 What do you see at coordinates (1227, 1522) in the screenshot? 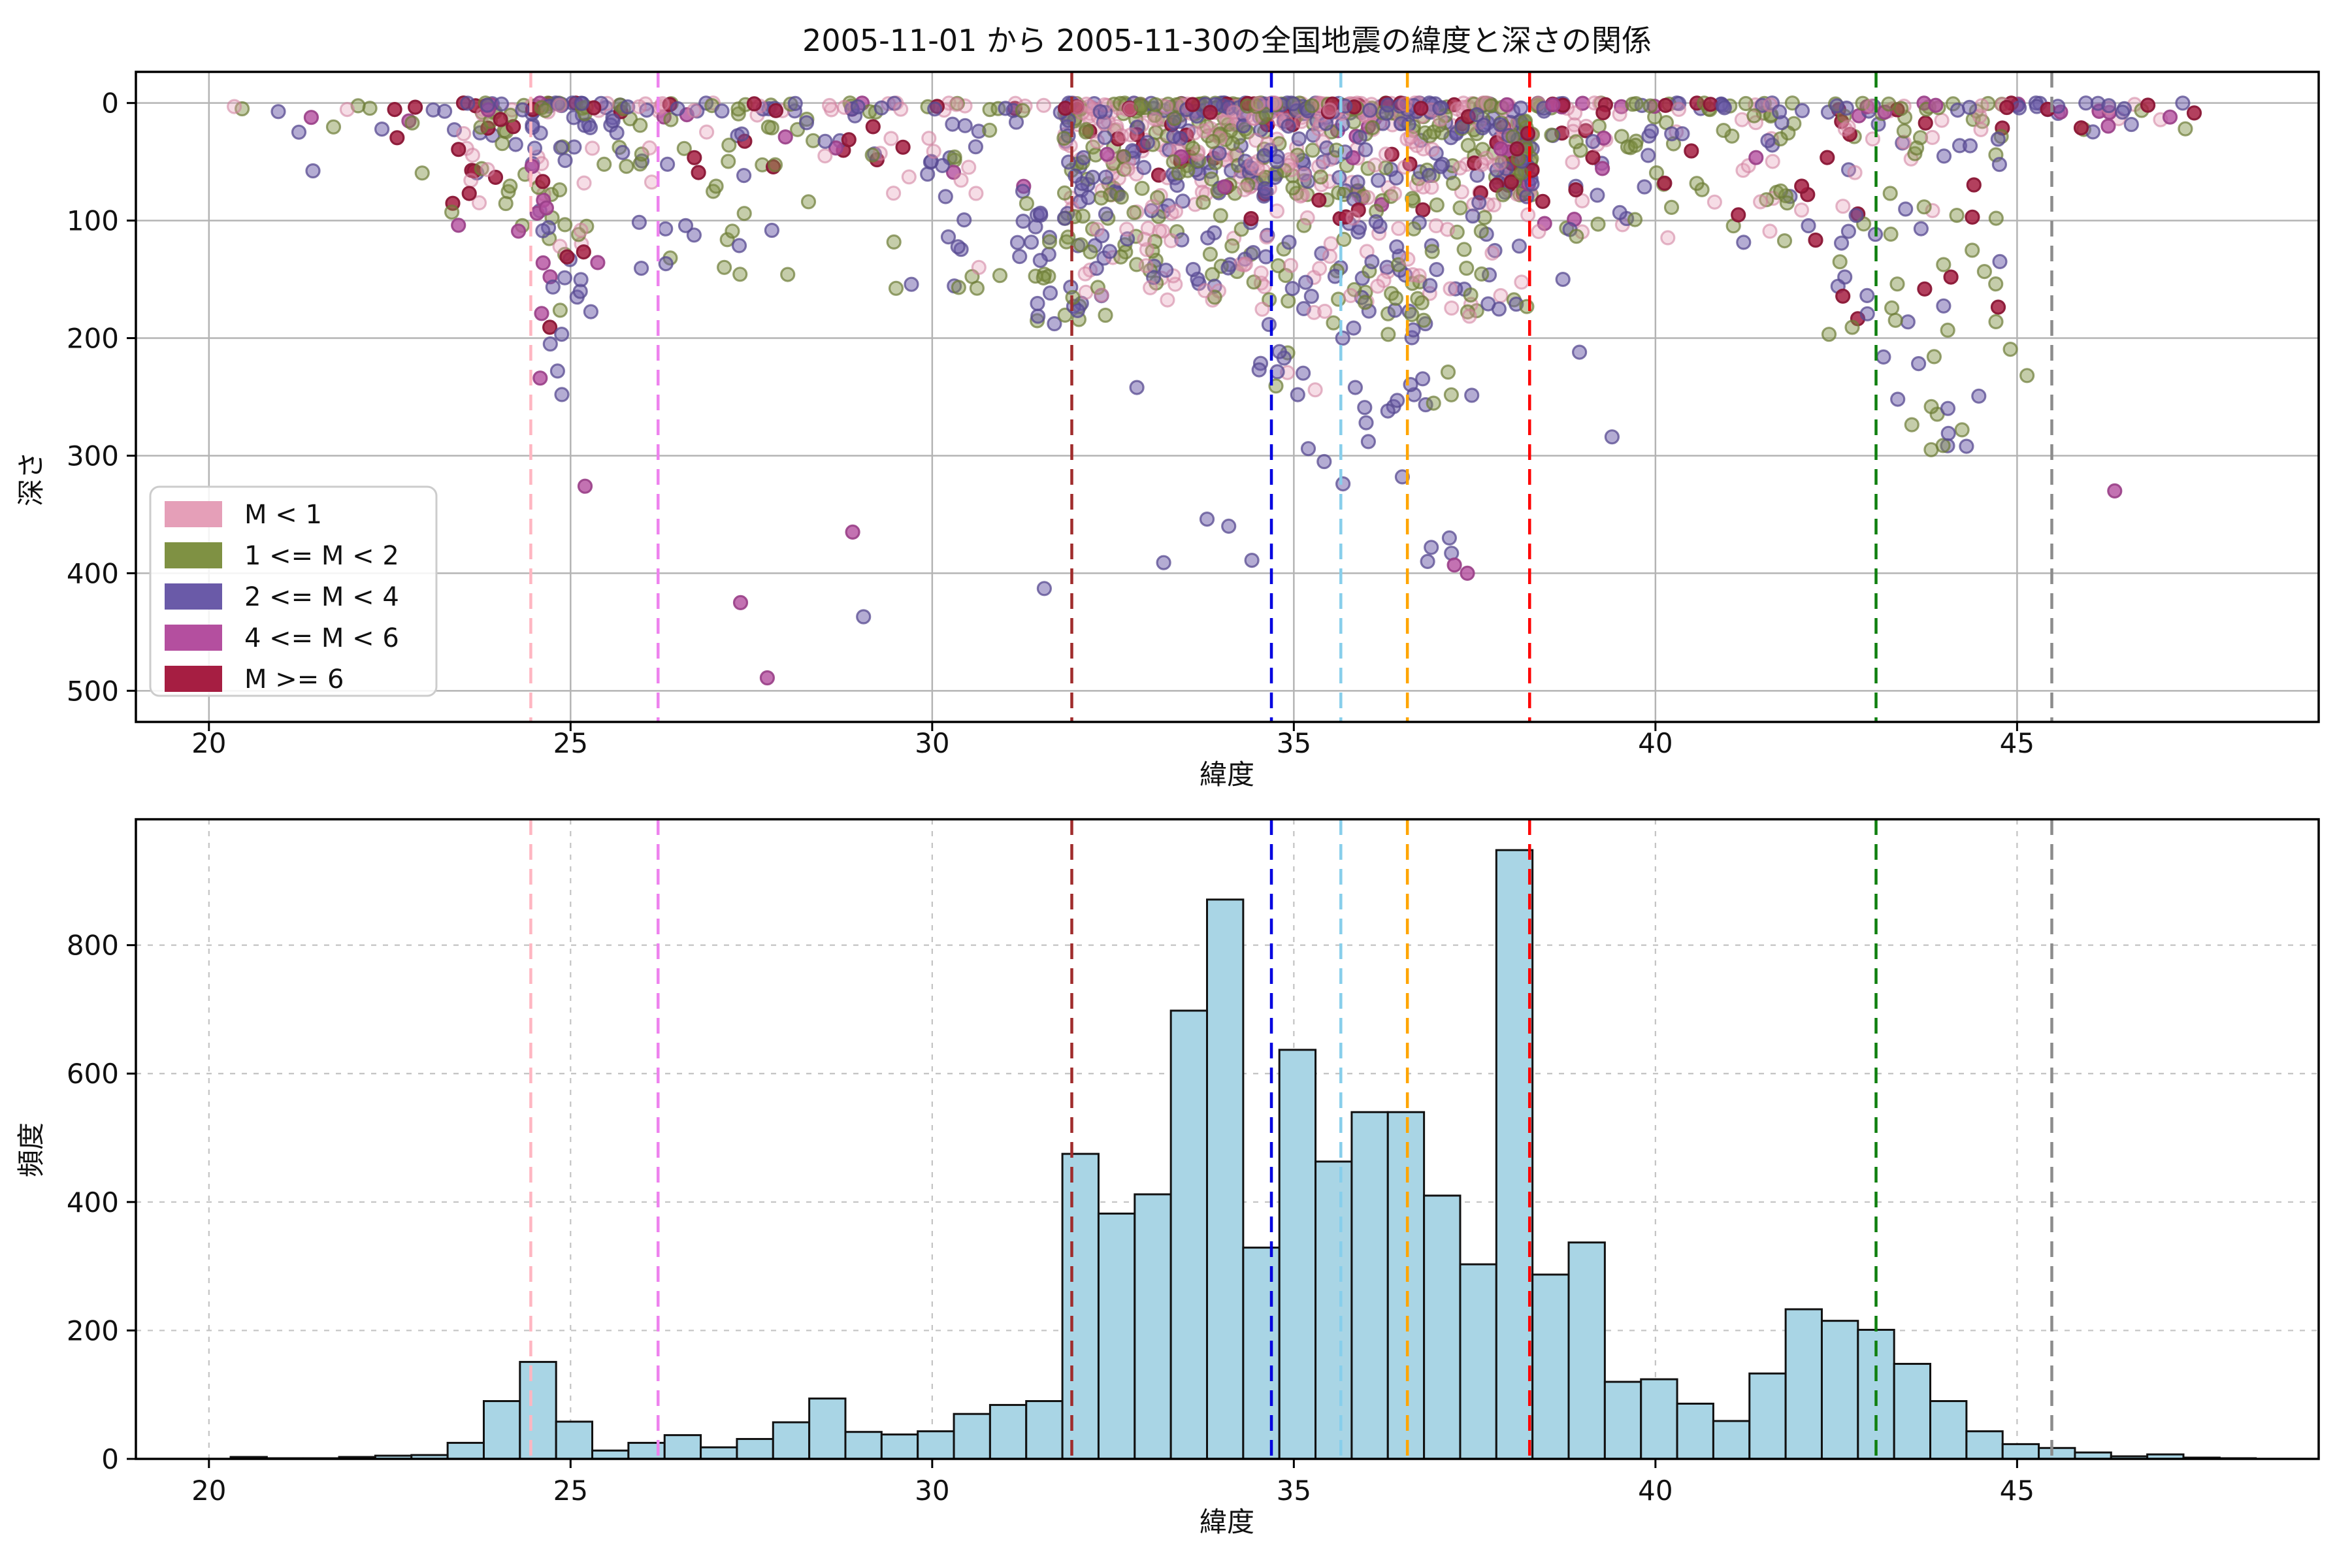
I see `hist-xaxis-label: 緯度` at bounding box center [1227, 1522].